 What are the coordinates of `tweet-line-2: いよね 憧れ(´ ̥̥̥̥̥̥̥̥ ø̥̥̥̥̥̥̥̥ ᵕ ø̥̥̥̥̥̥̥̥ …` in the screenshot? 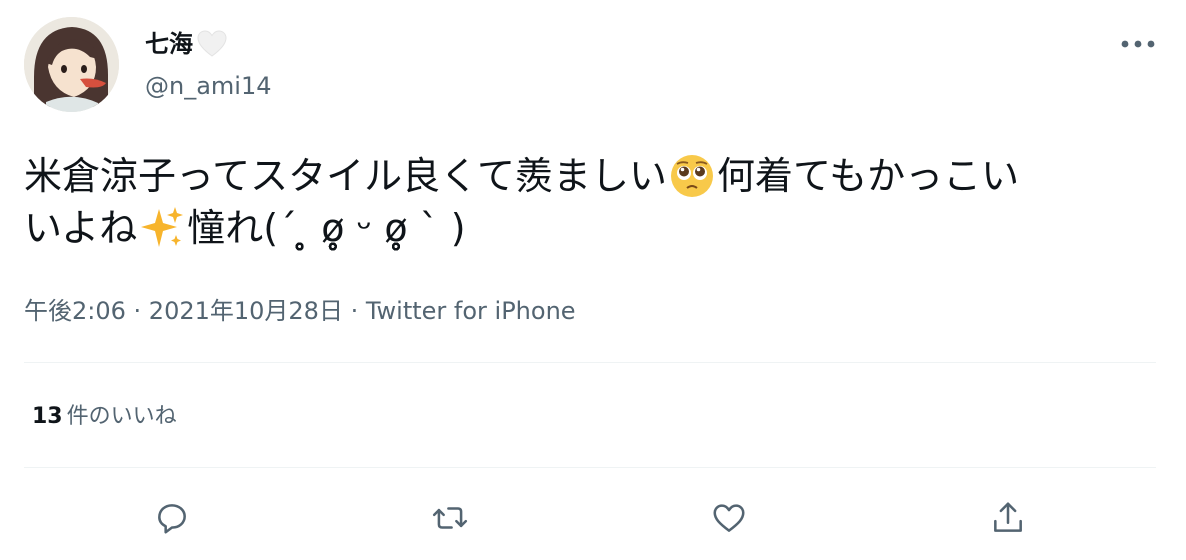 It's located at (594, 228).